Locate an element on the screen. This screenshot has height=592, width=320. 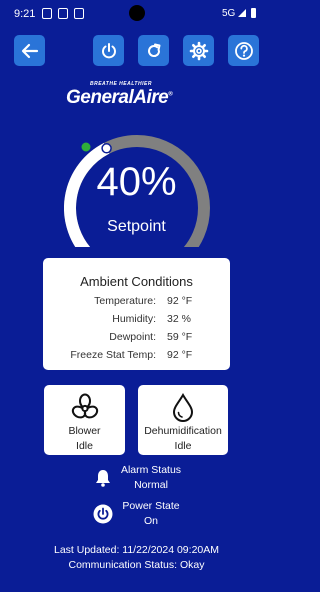
power-button is located at coordinates (108, 50).